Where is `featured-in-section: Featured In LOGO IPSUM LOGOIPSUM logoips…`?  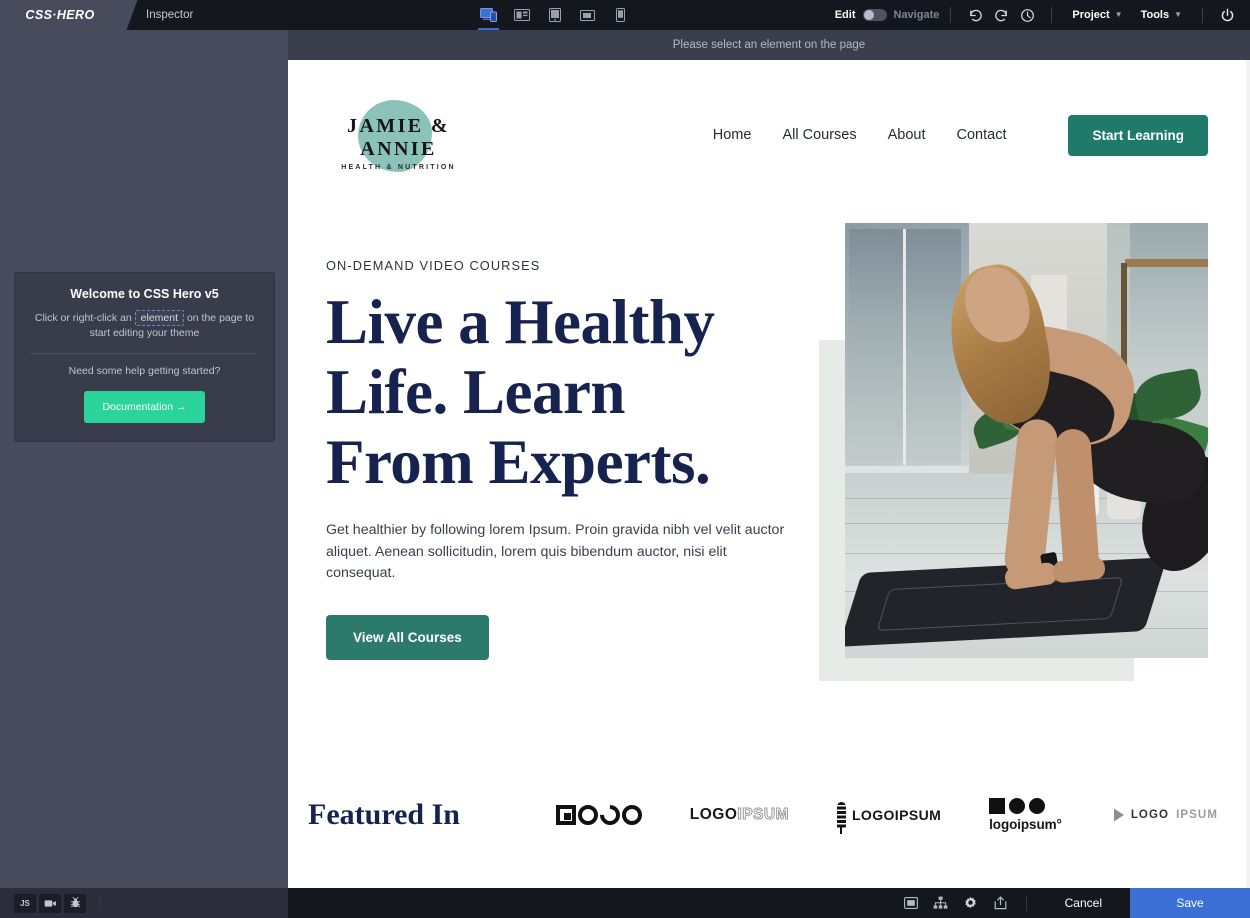 featured-in-section: Featured In LOGO IPSUM LOGOIPSUM logoips… is located at coordinates (767, 815).